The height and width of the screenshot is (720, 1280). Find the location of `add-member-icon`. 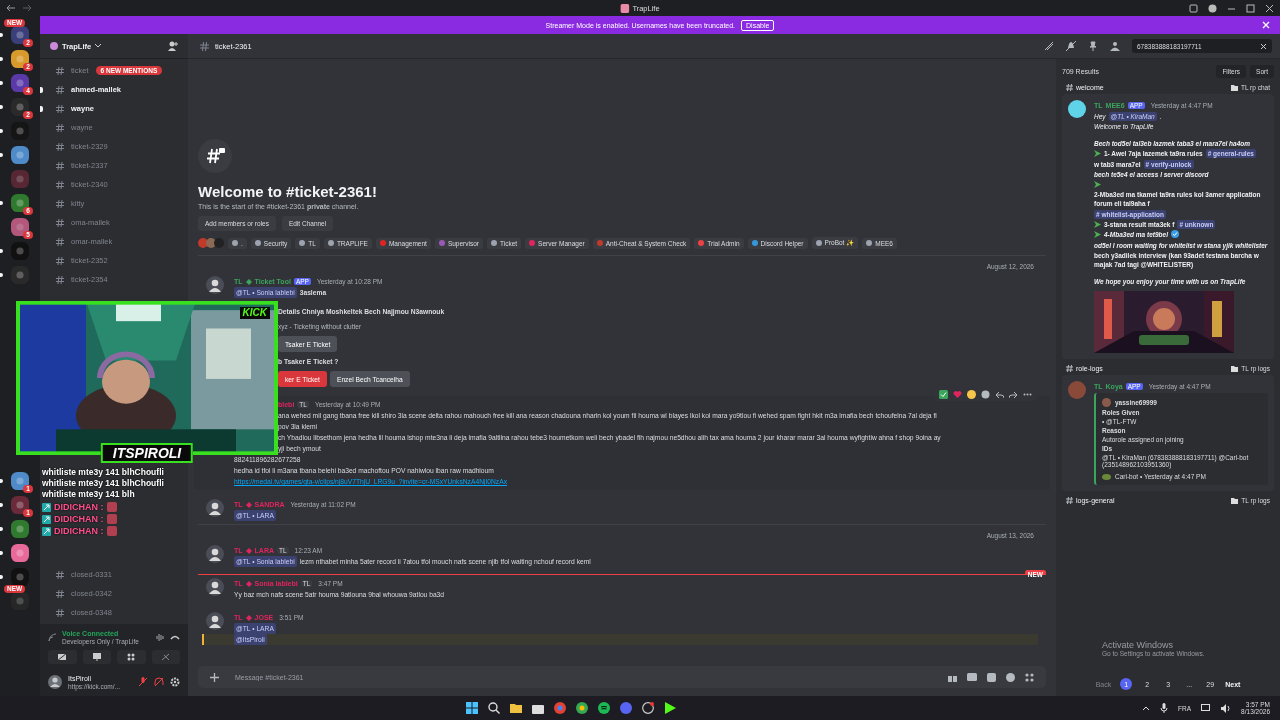

add-member-icon is located at coordinates (173, 46).